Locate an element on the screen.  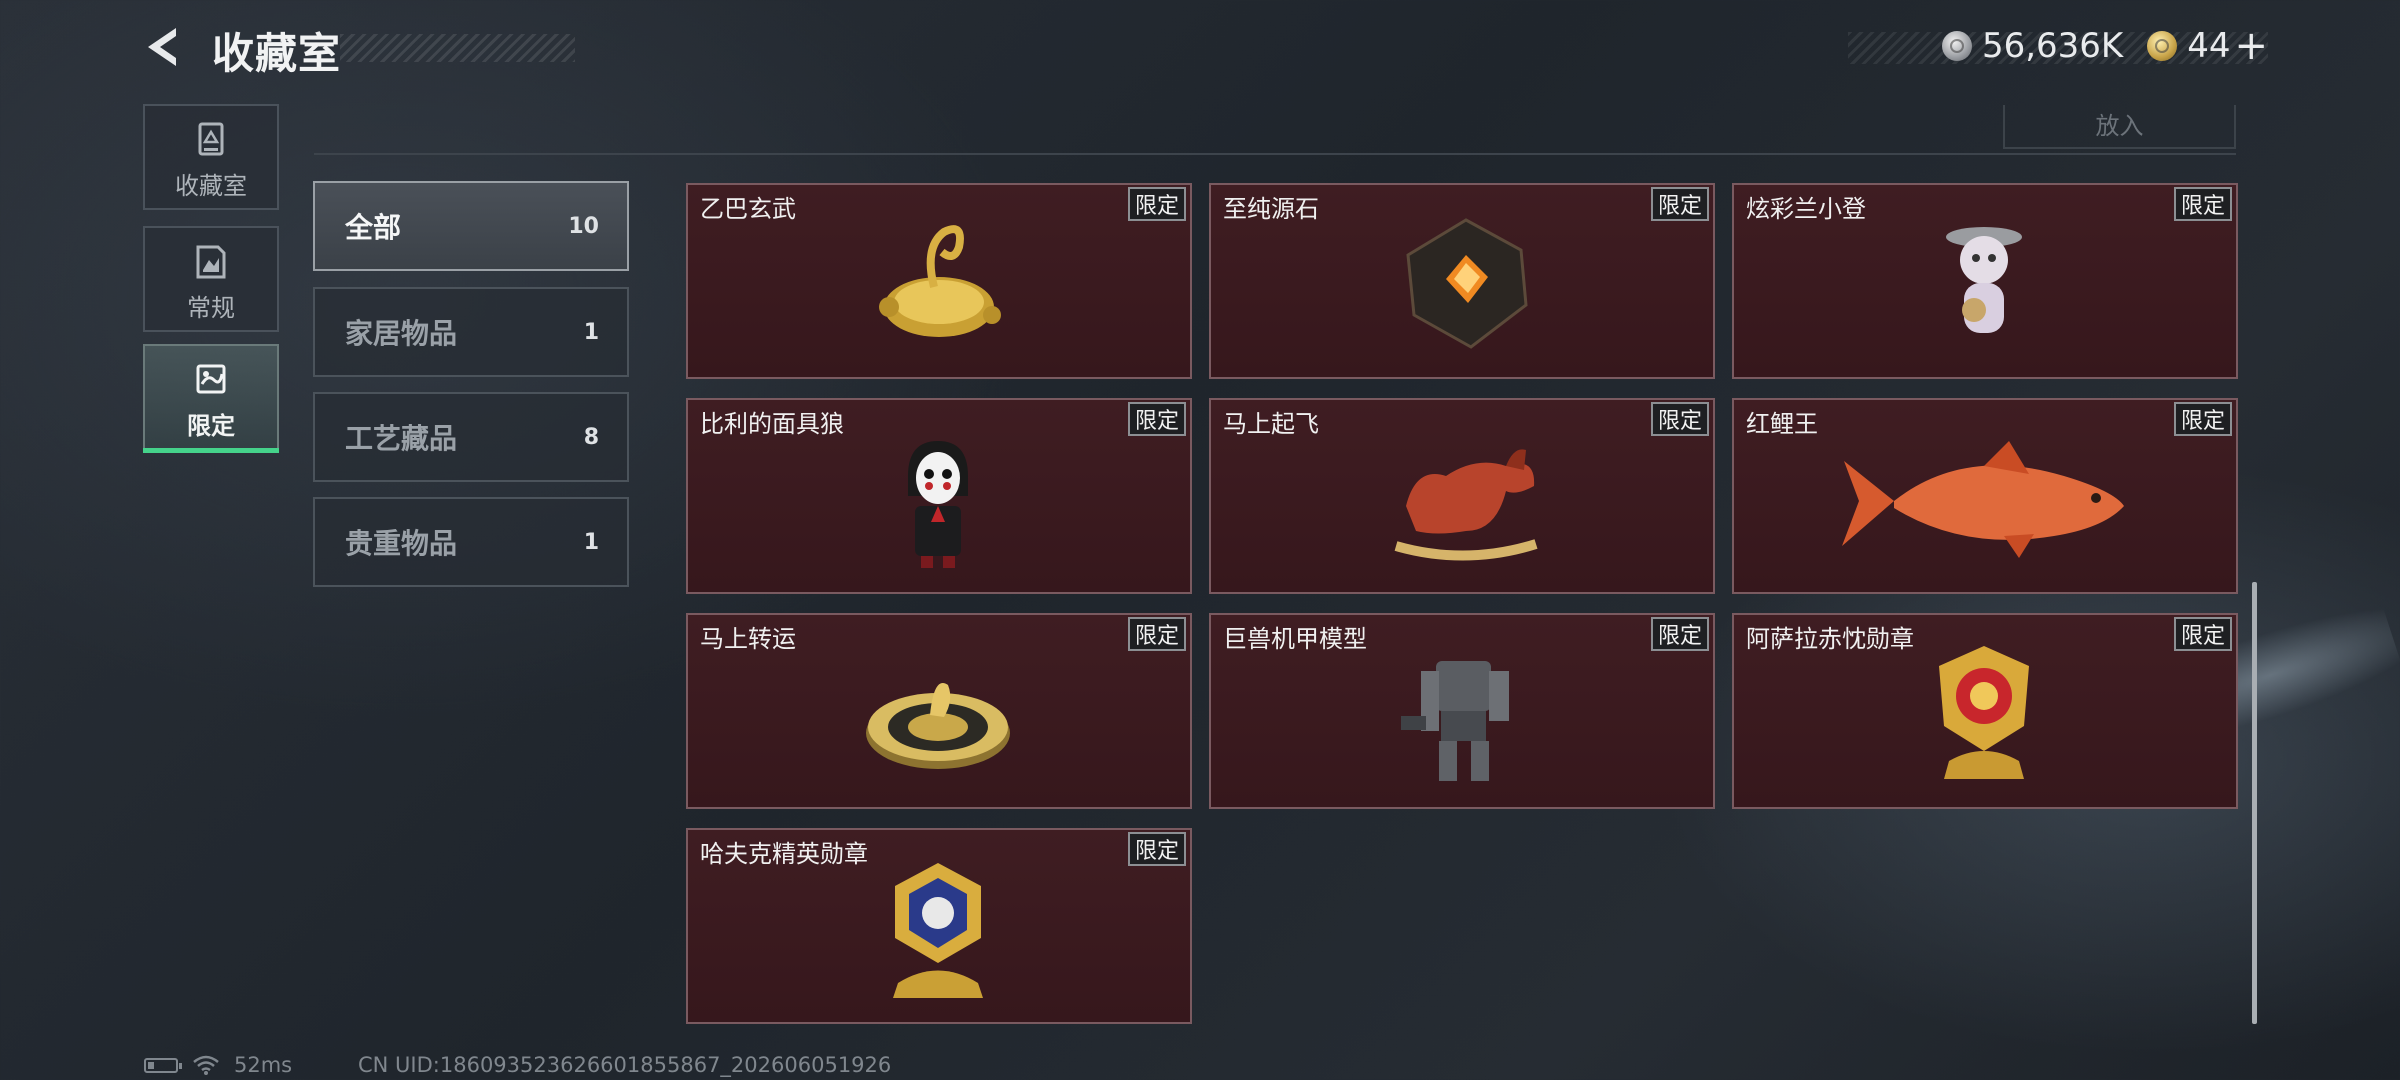
sidenav-item-label: 常规 is located at coordinates (211, 308).